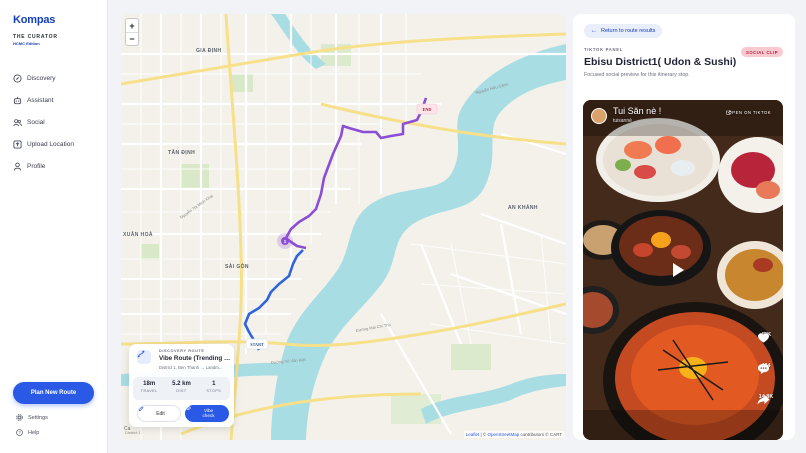 The image size is (806, 453). Describe the element at coordinates (53, 393) in the screenshot. I see `plan-new-route-button: Plan New Route` at that location.